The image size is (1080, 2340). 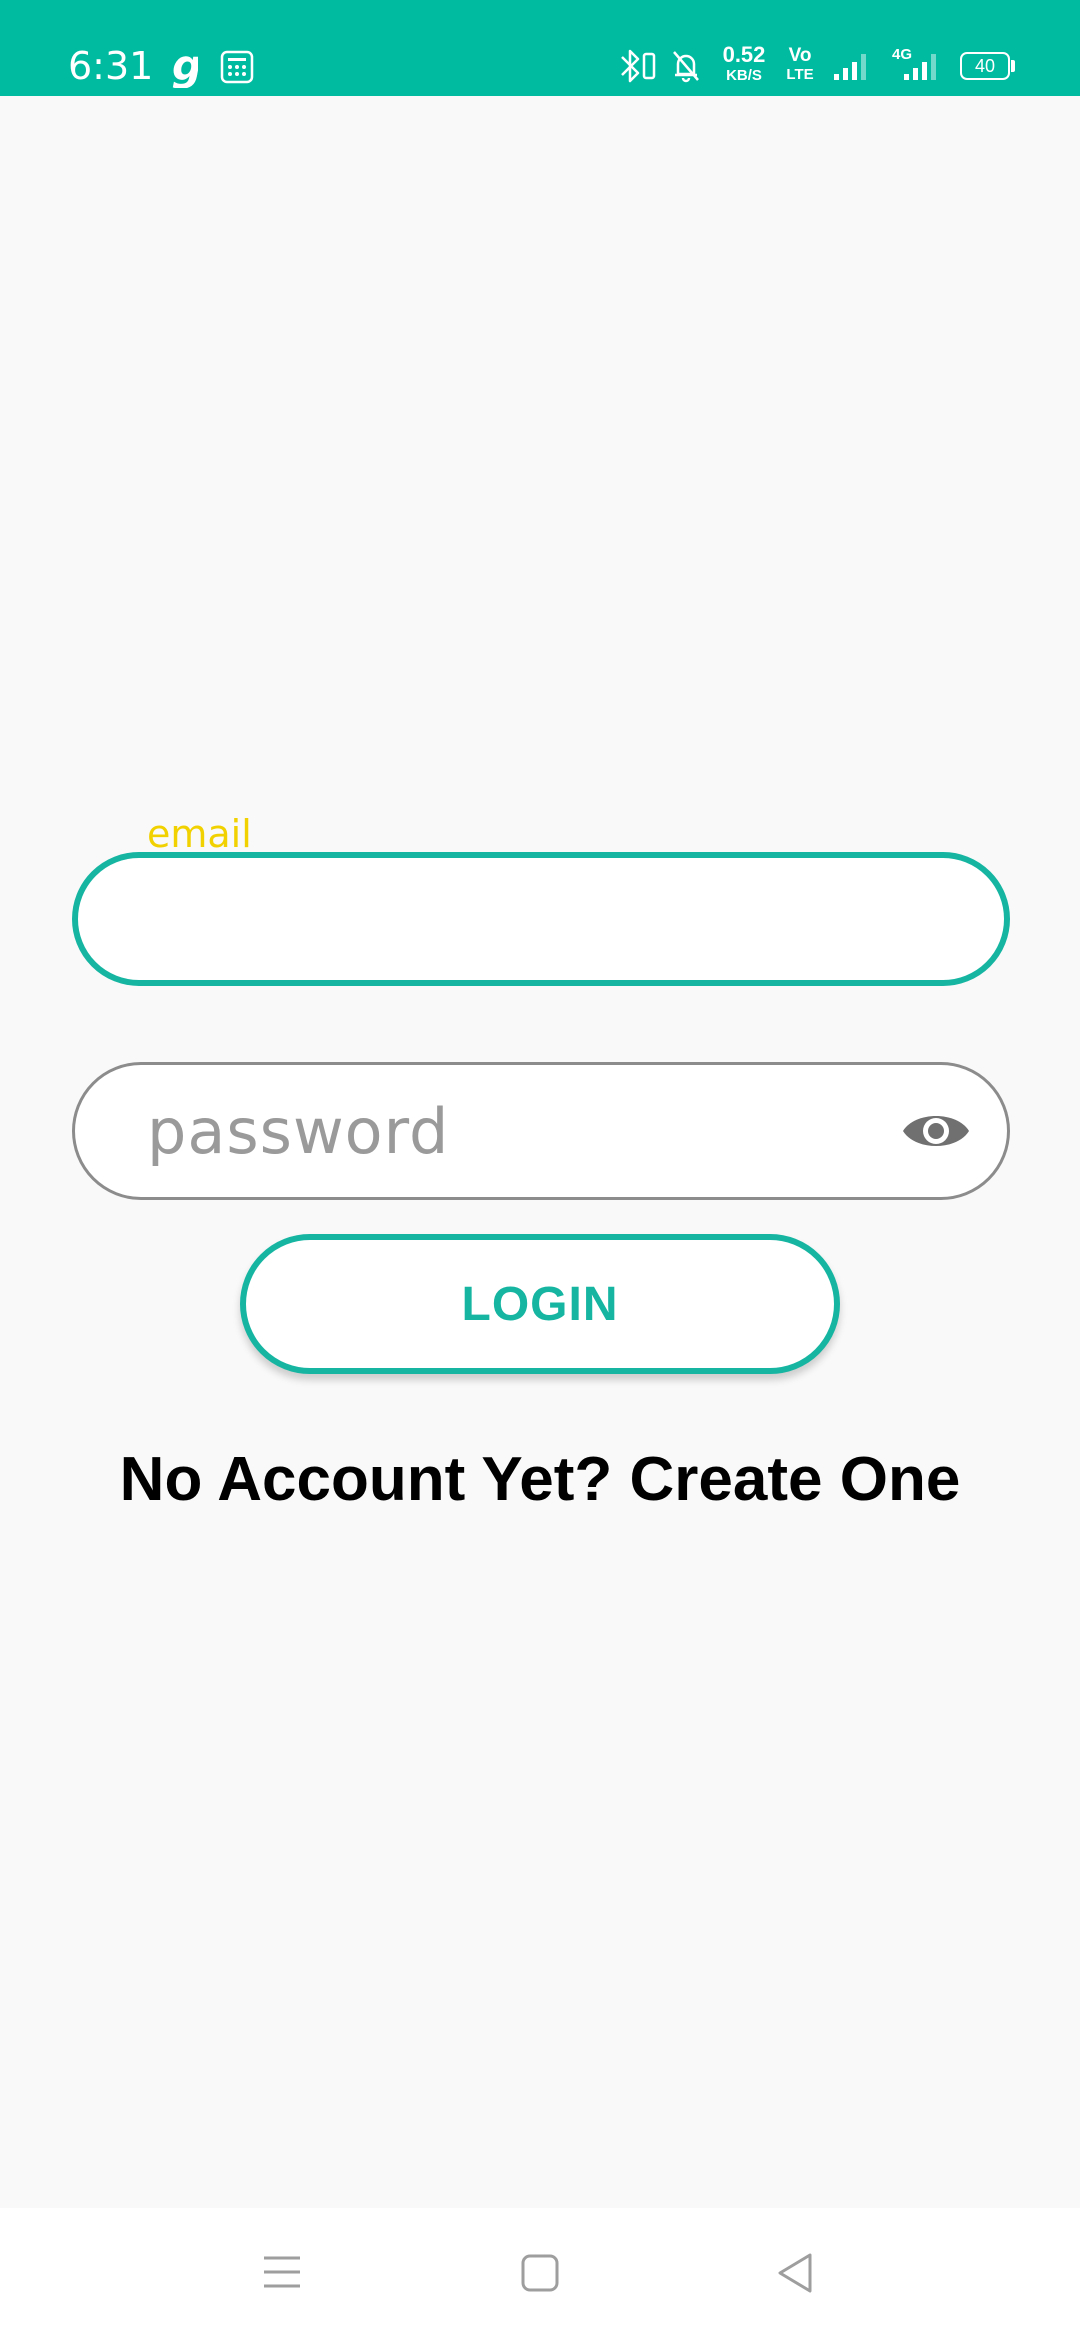 What do you see at coordinates (282, 2272) in the screenshot?
I see `menu-icon` at bounding box center [282, 2272].